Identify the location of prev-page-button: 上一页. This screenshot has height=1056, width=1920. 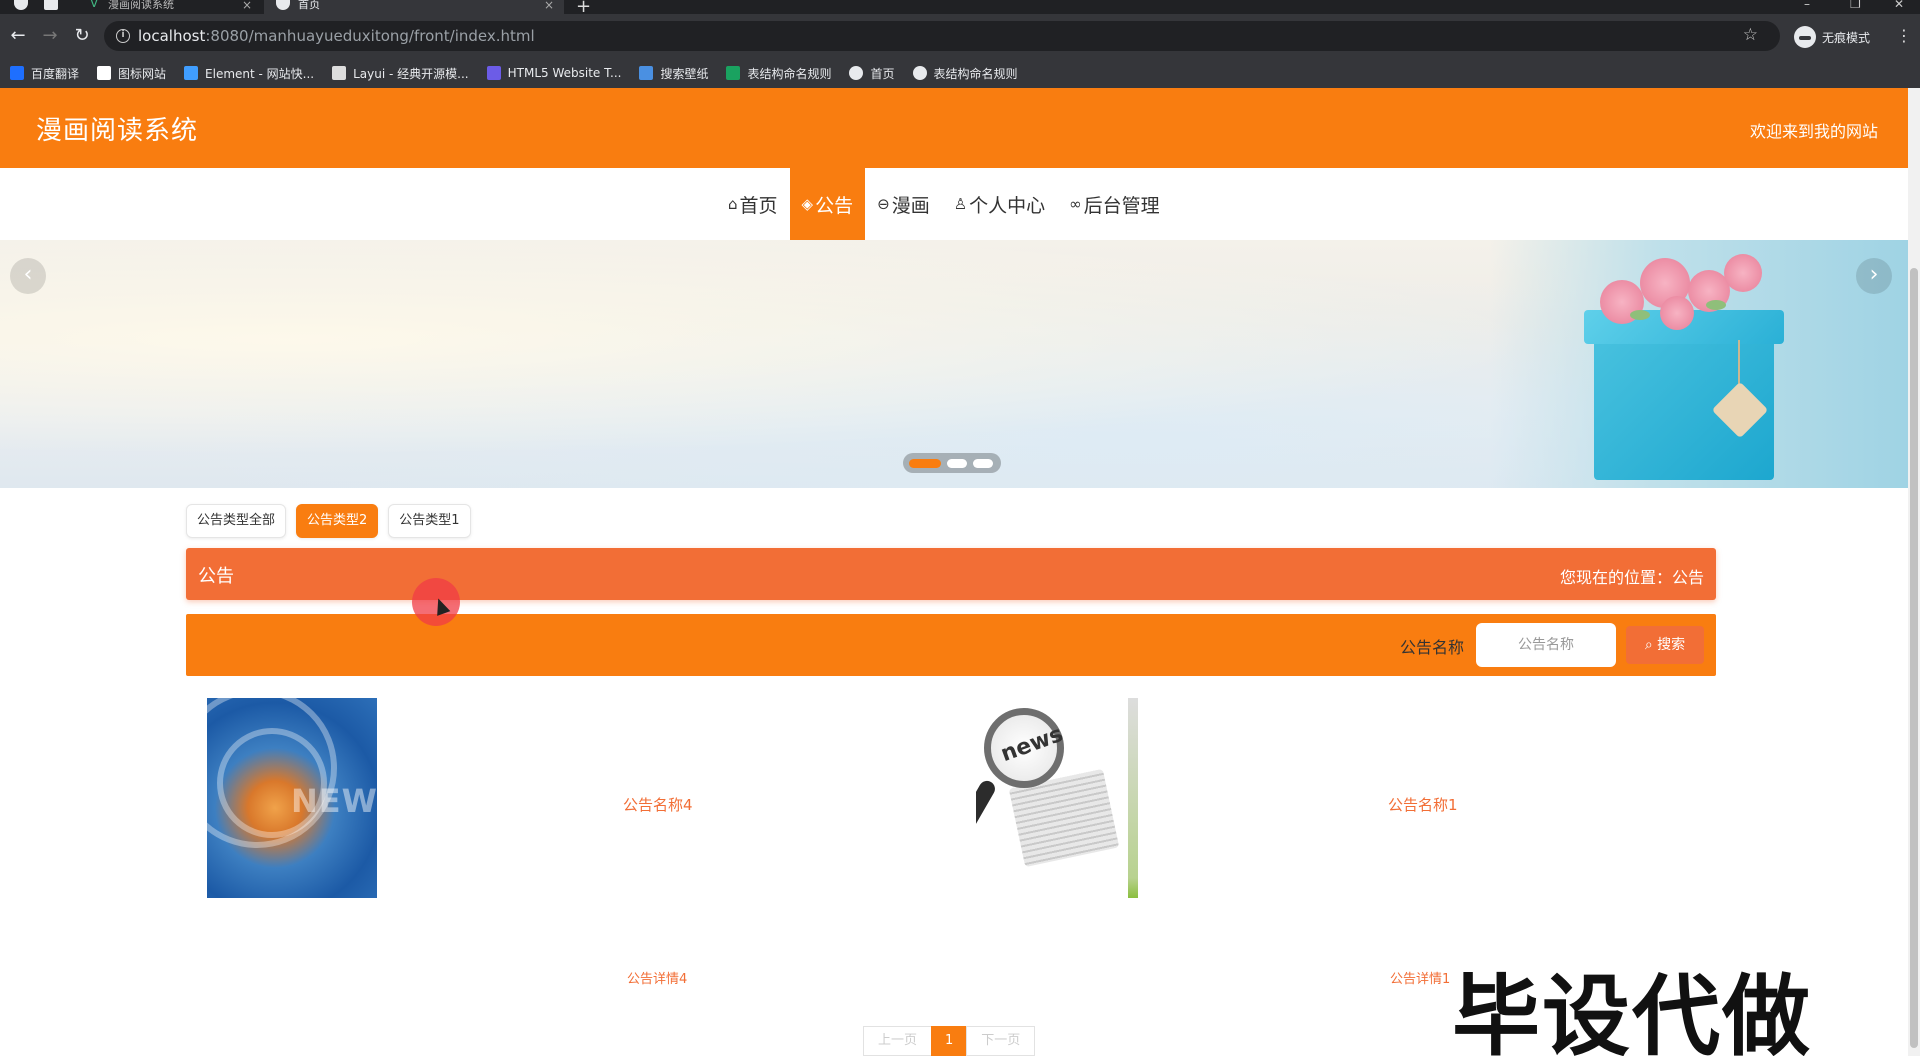
(898, 1041).